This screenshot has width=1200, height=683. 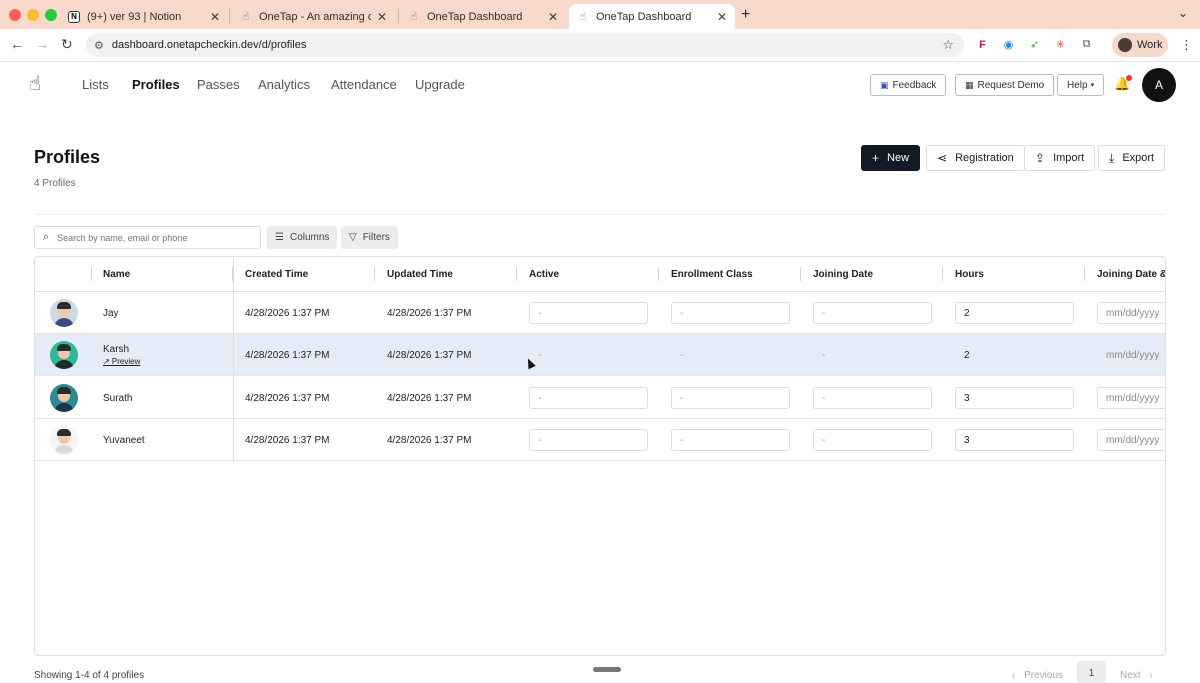 I want to click on drag-handle, so click(x=607, y=669).